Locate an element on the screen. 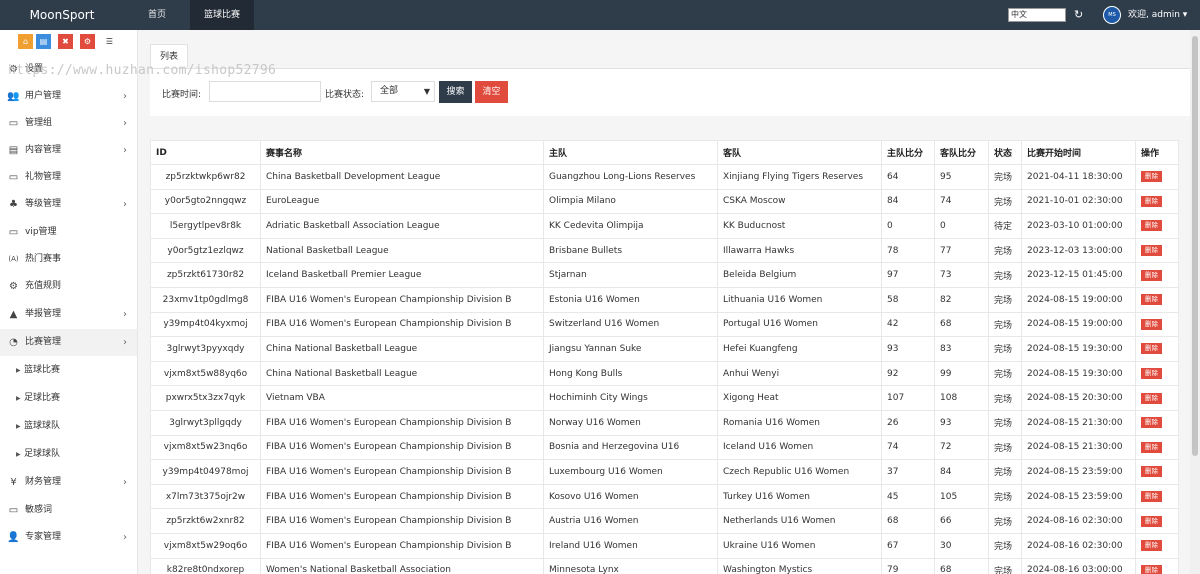  table-header-row: ID 赛事名称 主队 客队 主队比分 客队比分 状态 比赛开始时间 操作 is located at coordinates (664, 152).